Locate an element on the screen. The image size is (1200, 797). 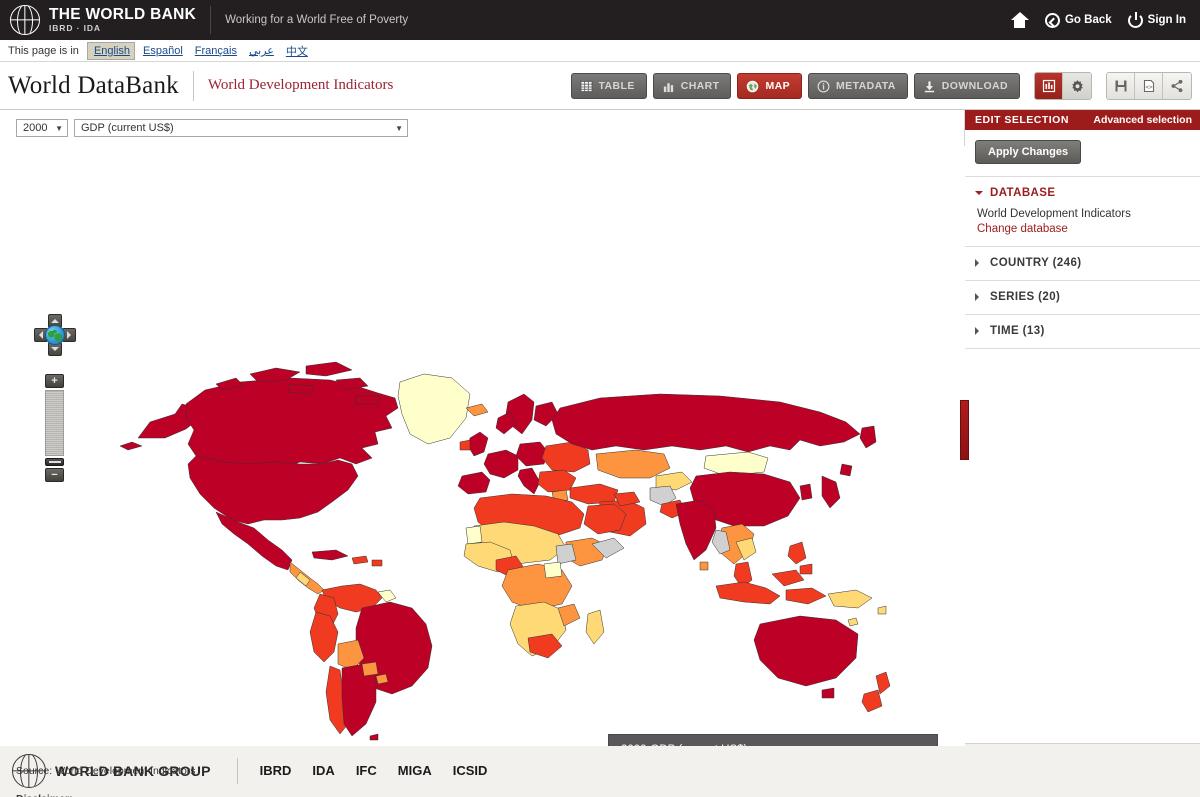
chart-icon is located at coordinates (668, 87).